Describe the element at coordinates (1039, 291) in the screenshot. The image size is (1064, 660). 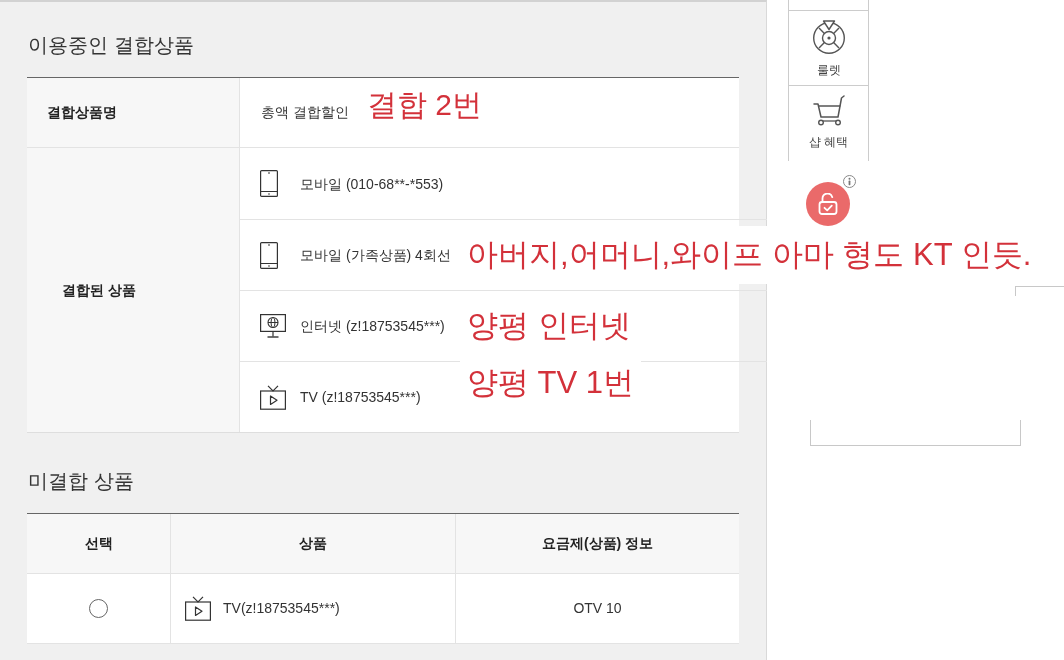
I see `frame-corner-line` at that location.